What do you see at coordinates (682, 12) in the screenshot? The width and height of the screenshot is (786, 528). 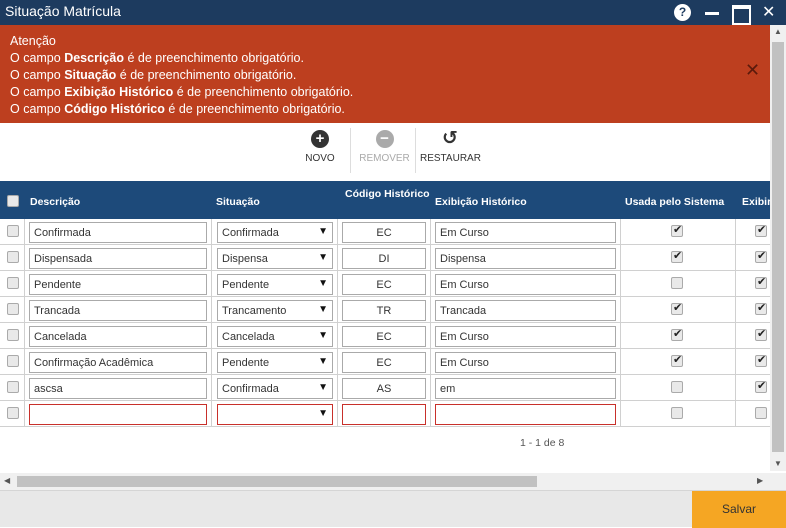 I see `help-icon: ?` at bounding box center [682, 12].